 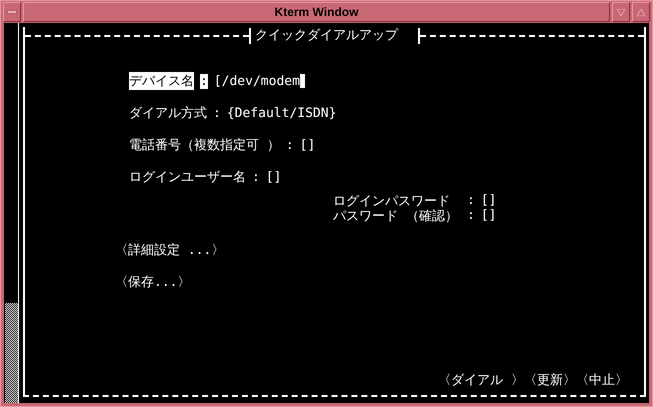 I want to click on up-triangle-icon, so click(x=641, y=12).